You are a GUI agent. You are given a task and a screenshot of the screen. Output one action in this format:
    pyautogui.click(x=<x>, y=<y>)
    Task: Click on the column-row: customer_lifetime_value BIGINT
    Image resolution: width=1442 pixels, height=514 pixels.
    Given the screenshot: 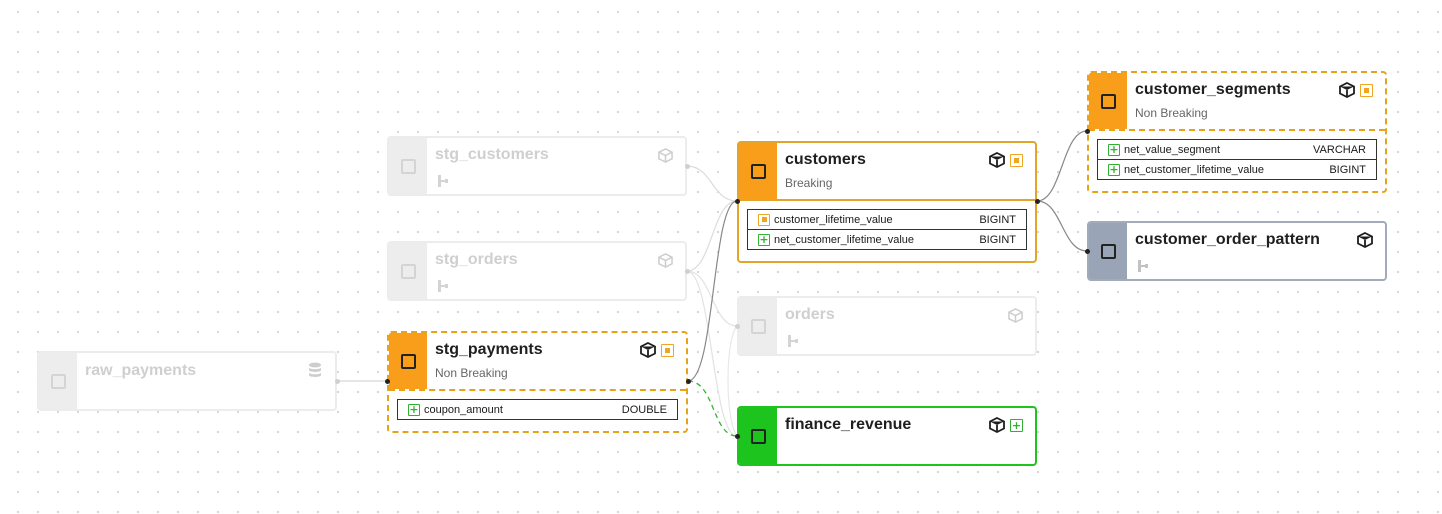 What is the action you would take?
    pyautogui.click(x=887, y=220)
    